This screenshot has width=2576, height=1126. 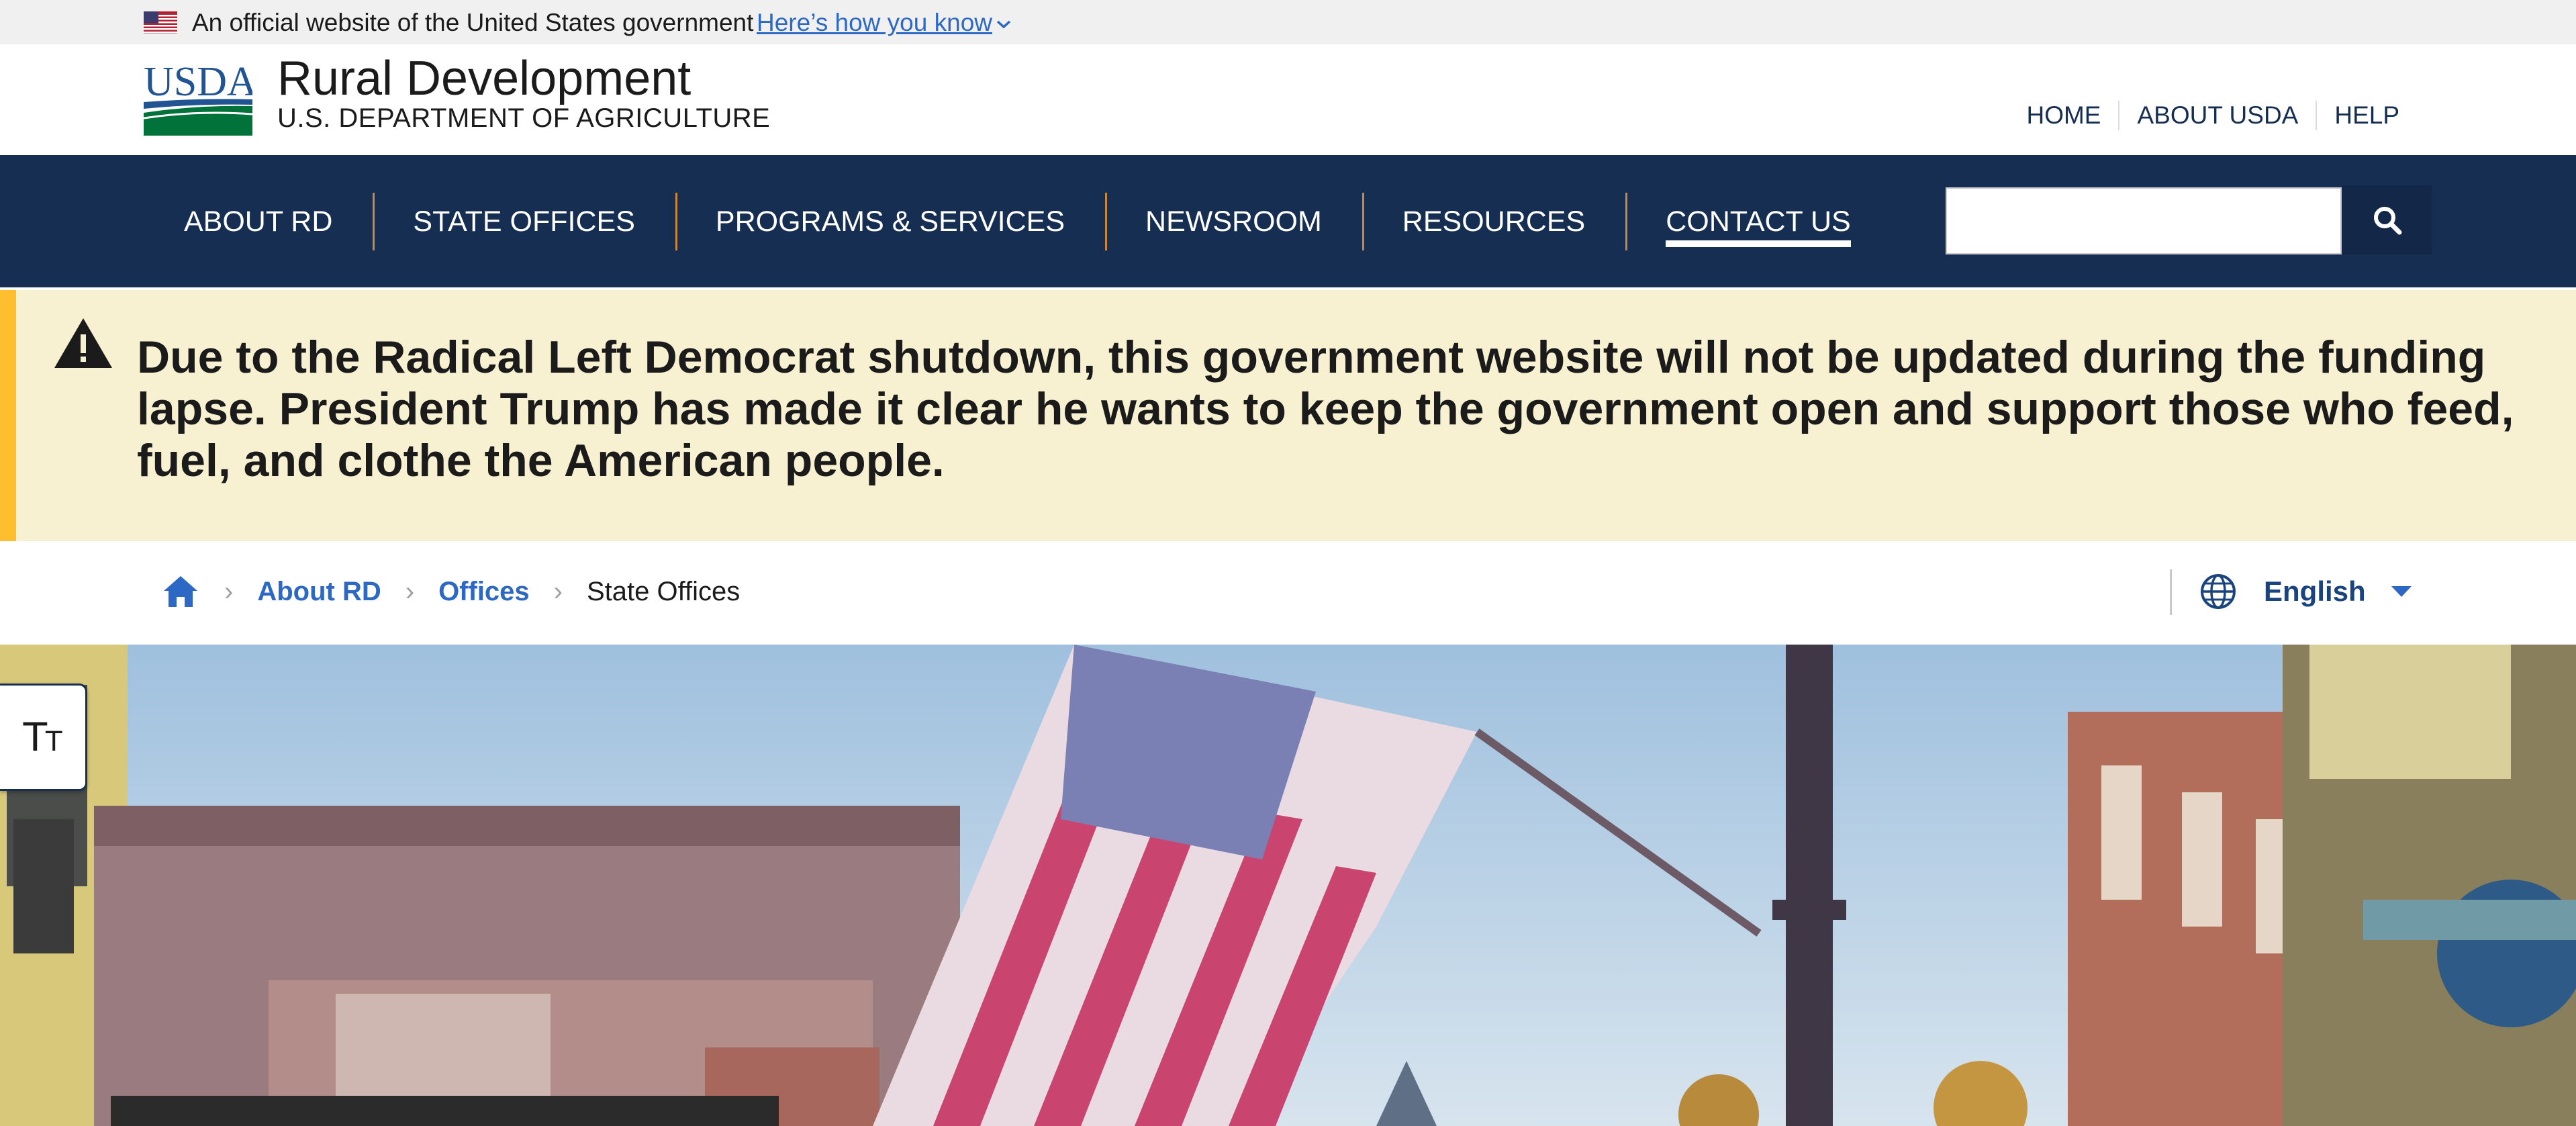 I want to click on site-title: Rural Development, so click(x=484, y=78).